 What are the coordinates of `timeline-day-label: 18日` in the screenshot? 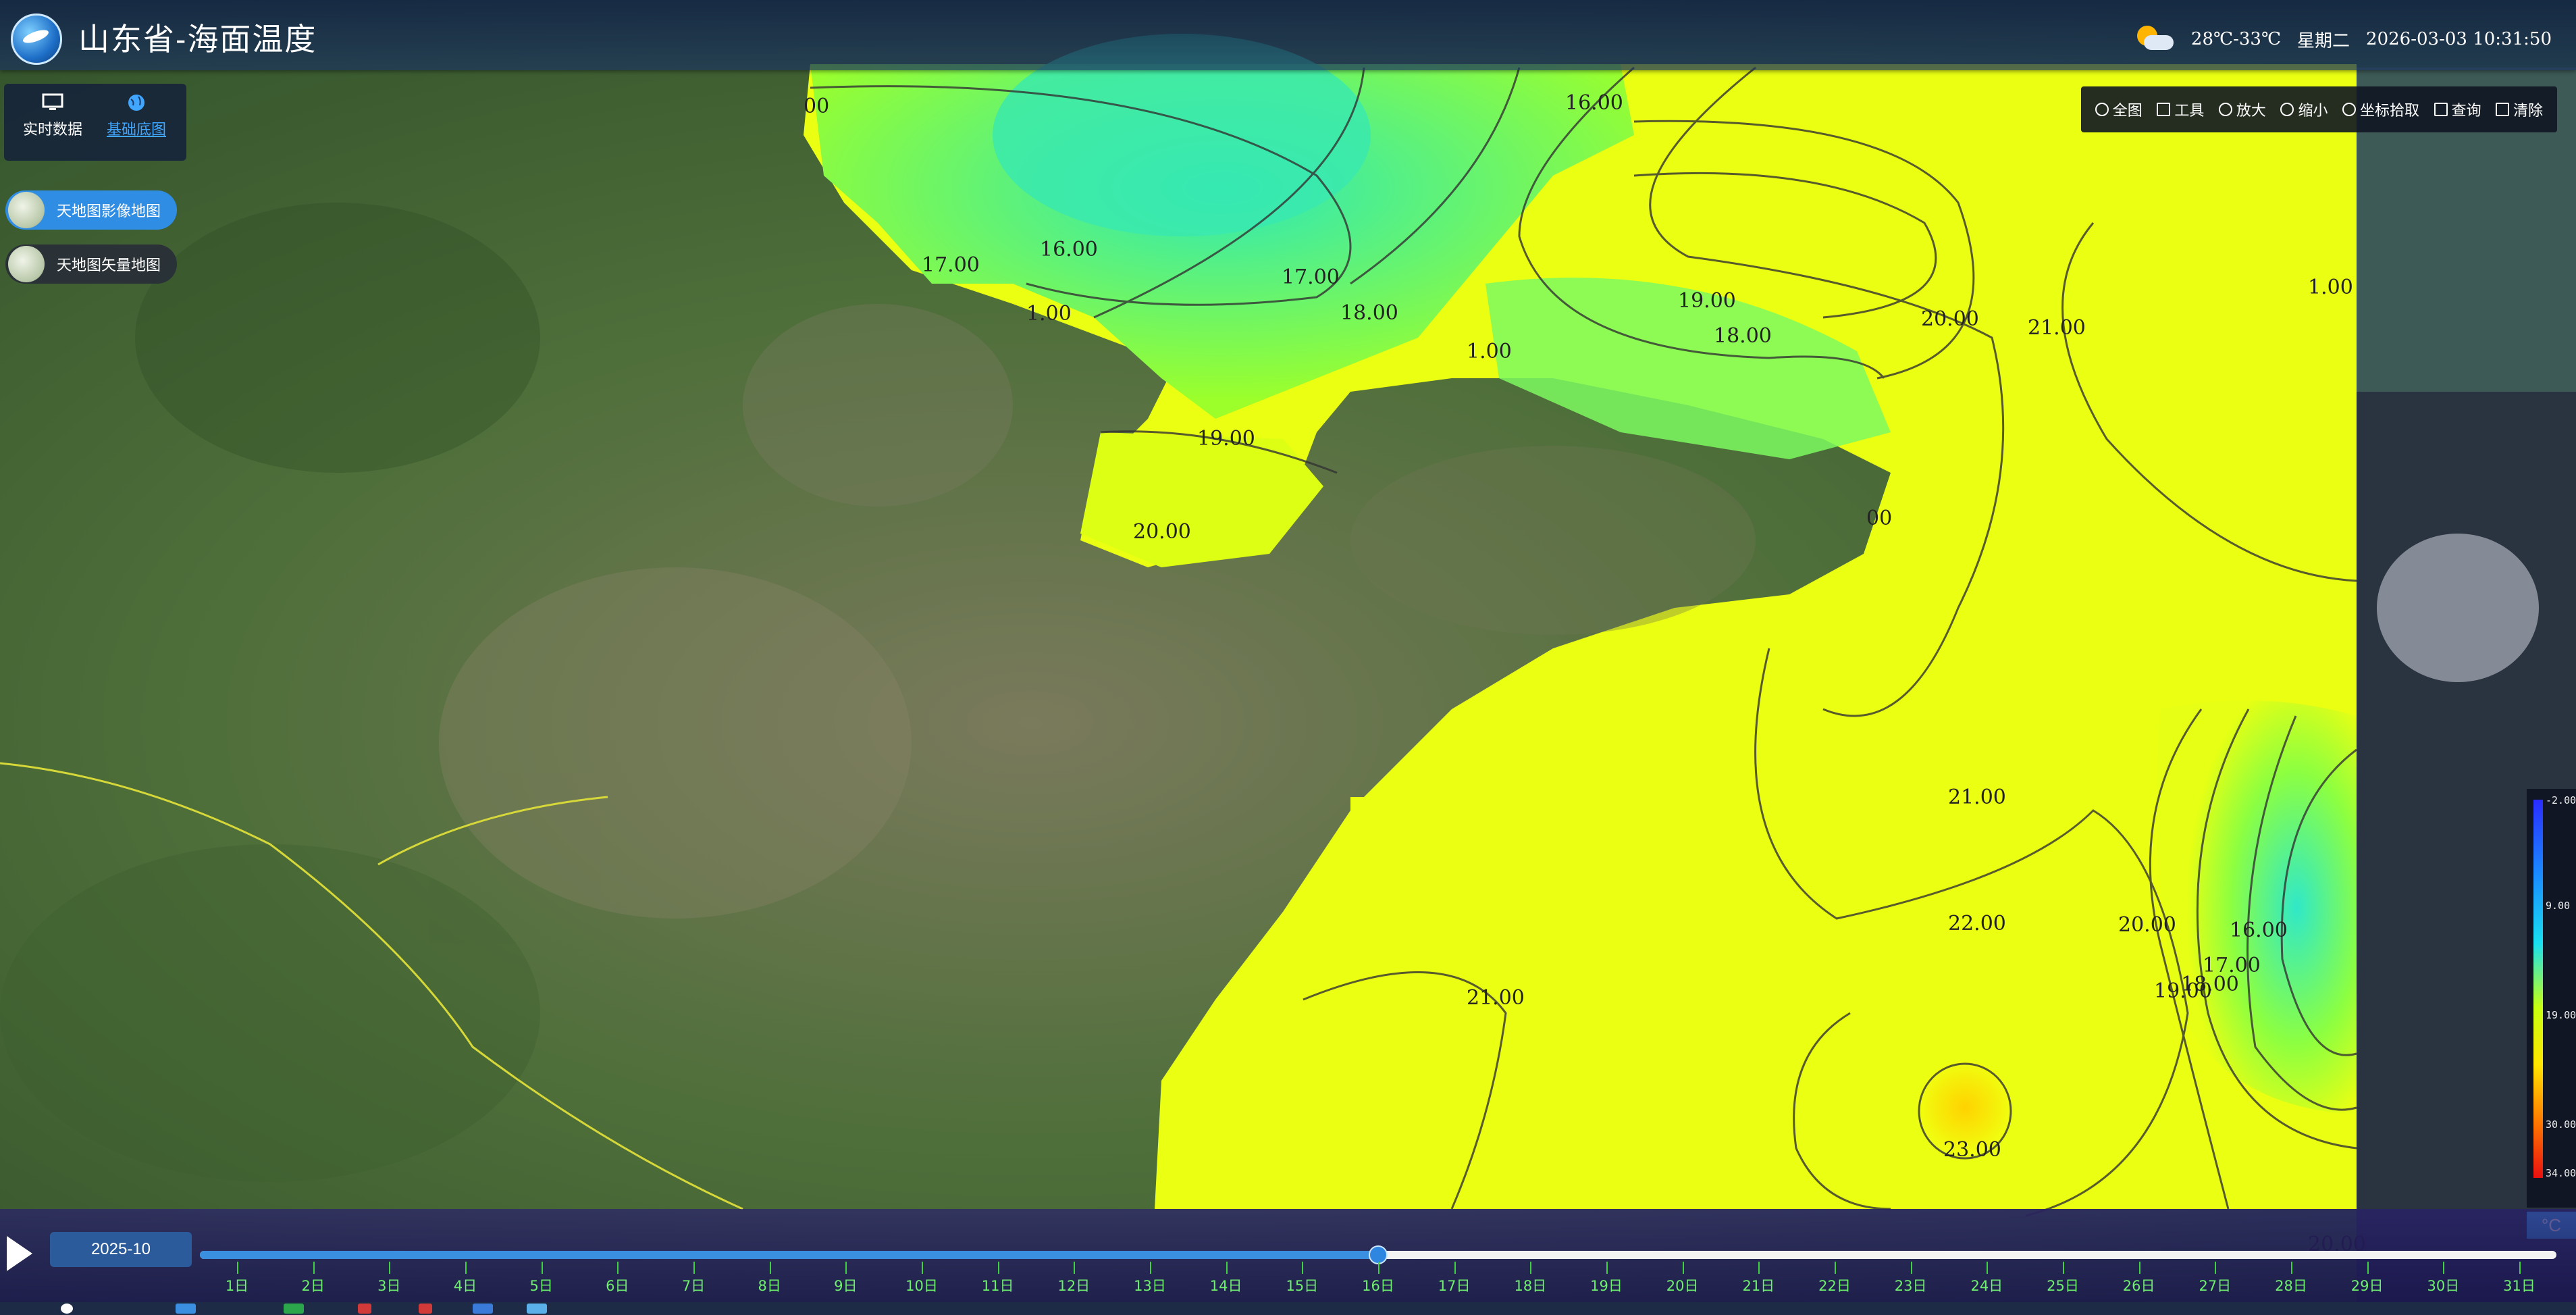 It's located at (1530, 1285).